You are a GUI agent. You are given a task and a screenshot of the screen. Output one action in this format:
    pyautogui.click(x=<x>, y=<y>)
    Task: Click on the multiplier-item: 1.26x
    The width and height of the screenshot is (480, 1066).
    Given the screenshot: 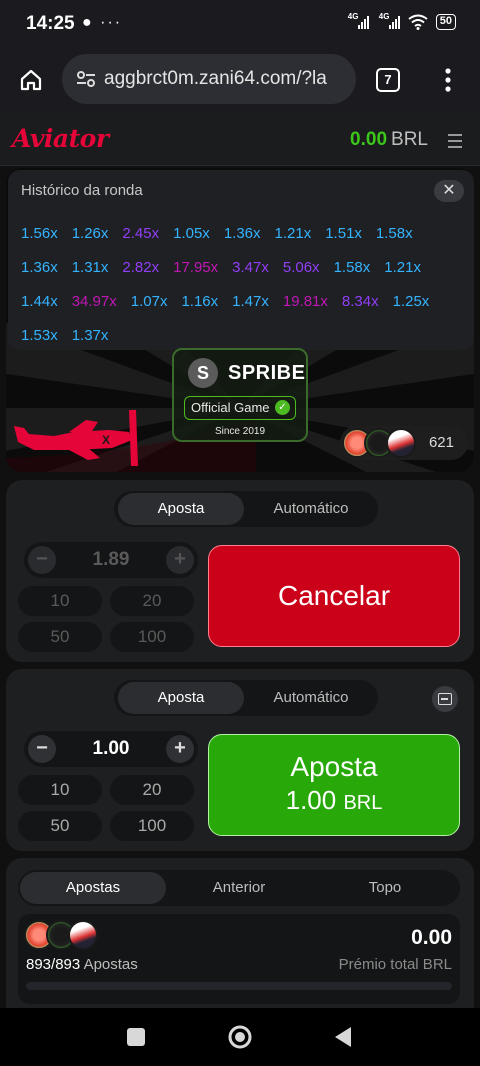 What is the action you would take?
    pyautogui.click(x=90, y=233)
    